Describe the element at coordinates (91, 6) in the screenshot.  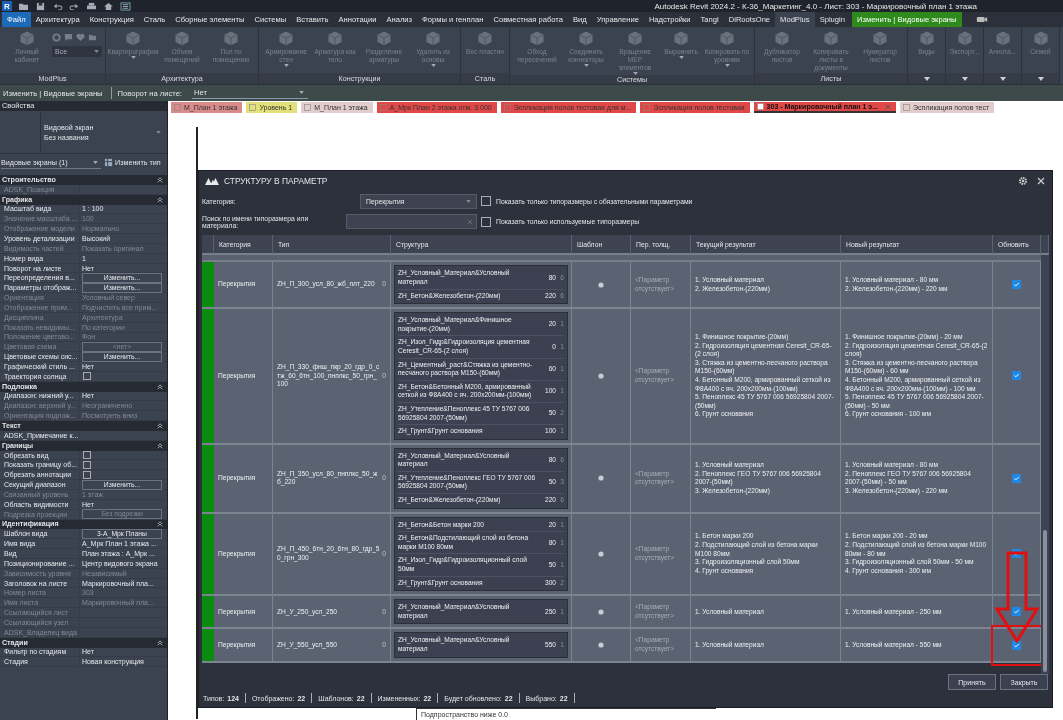
I see `printer-icon` at that location.